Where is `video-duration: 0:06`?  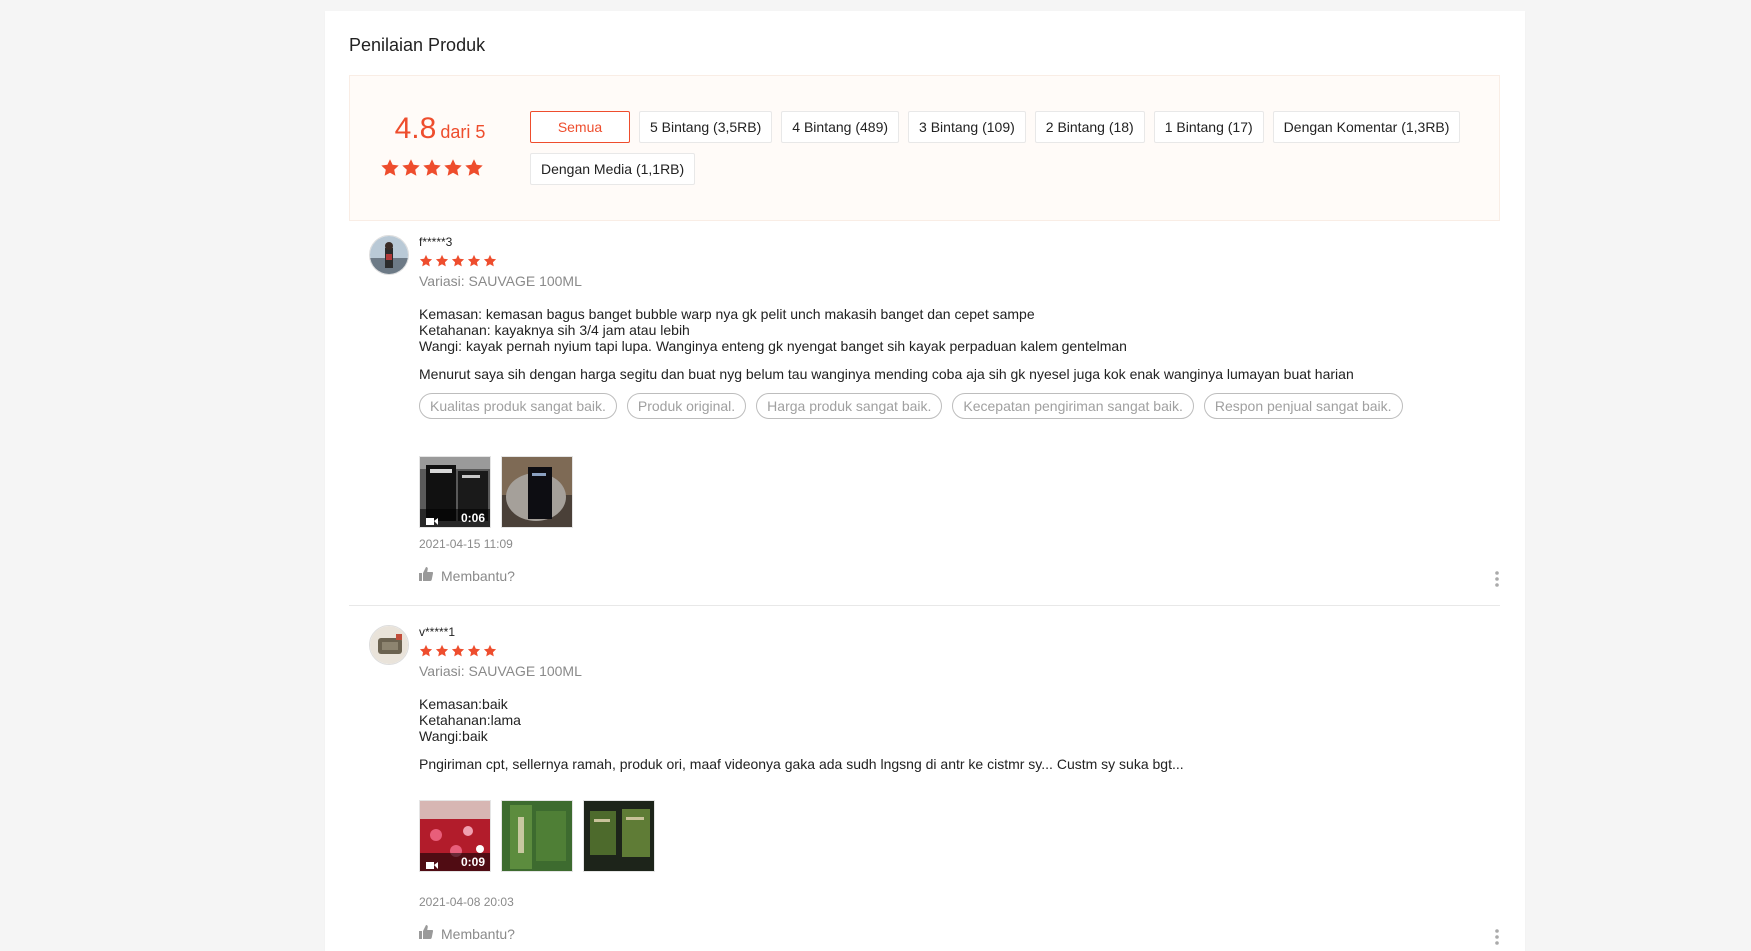 video-duration: 0:06 is located at coordinates (472, 518).